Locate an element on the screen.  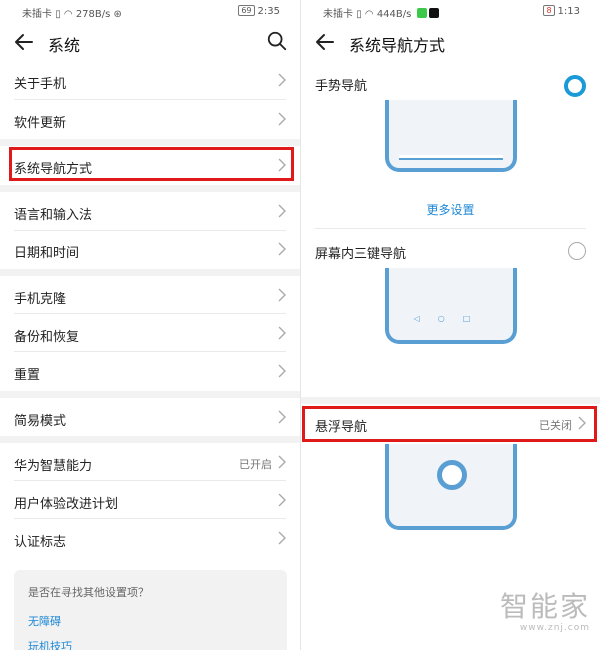
suggestion-question: 是否在寻找其他设置项？ is located at coordinates (88, 592).